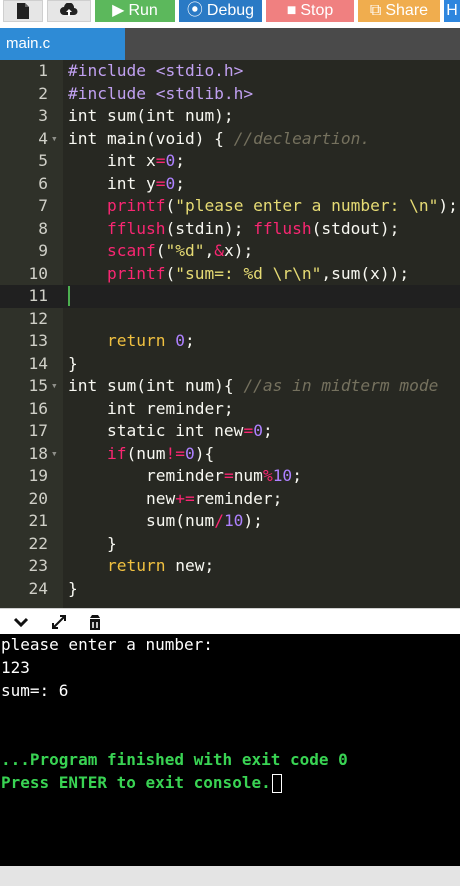 Image resolution: width=460 pixels, height=886 pixels. I want to click on debug-button: ⦿ Debug, so click(220, 11).